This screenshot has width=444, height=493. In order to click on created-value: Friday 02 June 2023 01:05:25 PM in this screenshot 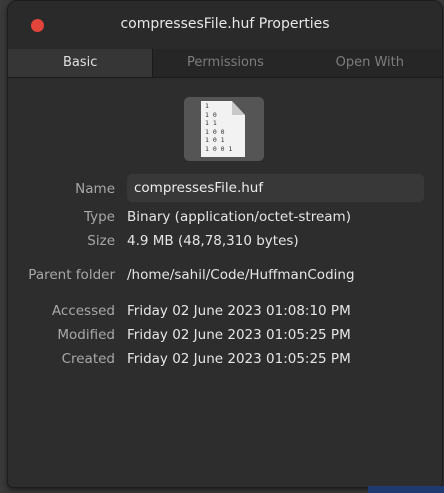, I will do `click(239, 359)`.